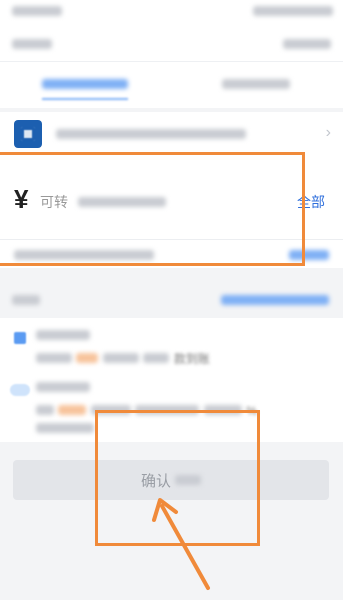 The image size is (343, 600). I want to click on back-button, so click(32, 45).